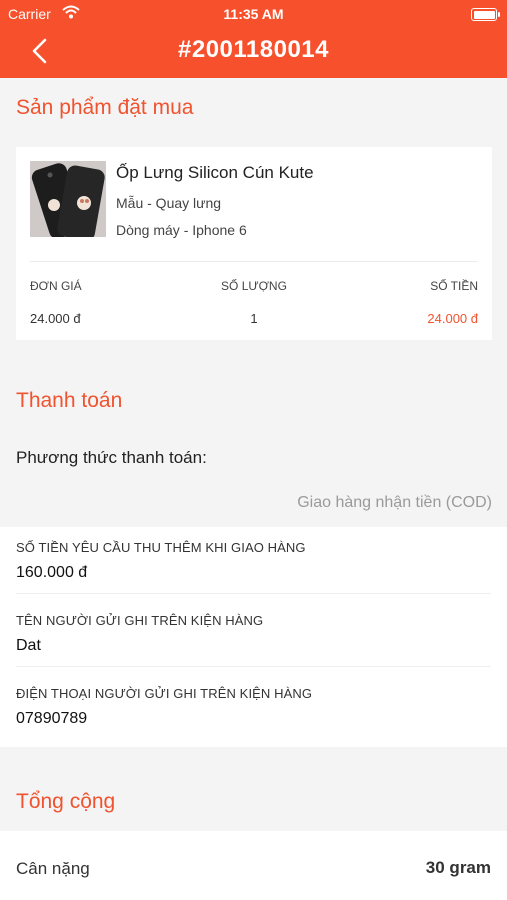 The height and width of the screenshot is (900, 507). What do you see at coordinates (169, 203) in the screenshot?
I see `product-variant: Mẫu - Quay lưng` at bounding box center [169, 203].